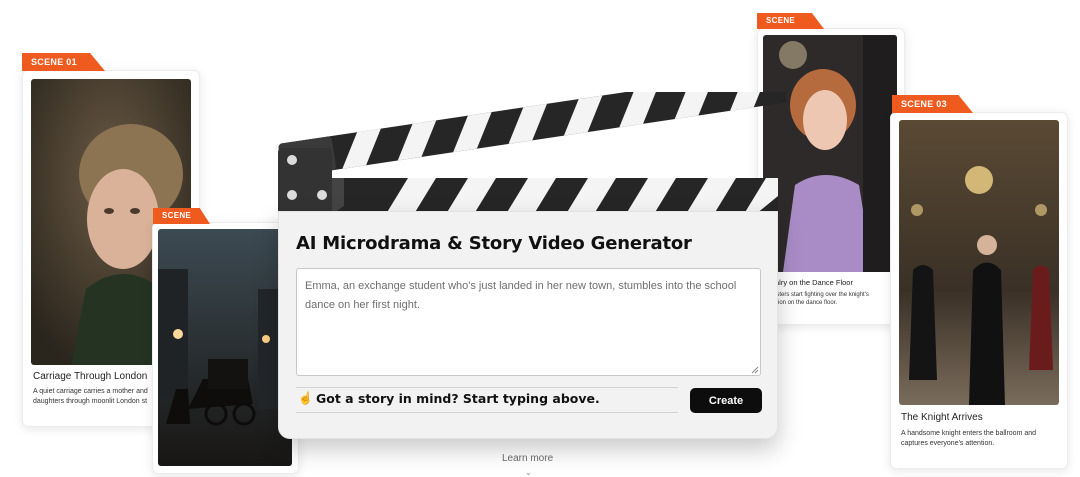  What do you see at coordinates (979, 262) in the screenshot?
I see `scene-03-image` at bounding box center [979, 262].